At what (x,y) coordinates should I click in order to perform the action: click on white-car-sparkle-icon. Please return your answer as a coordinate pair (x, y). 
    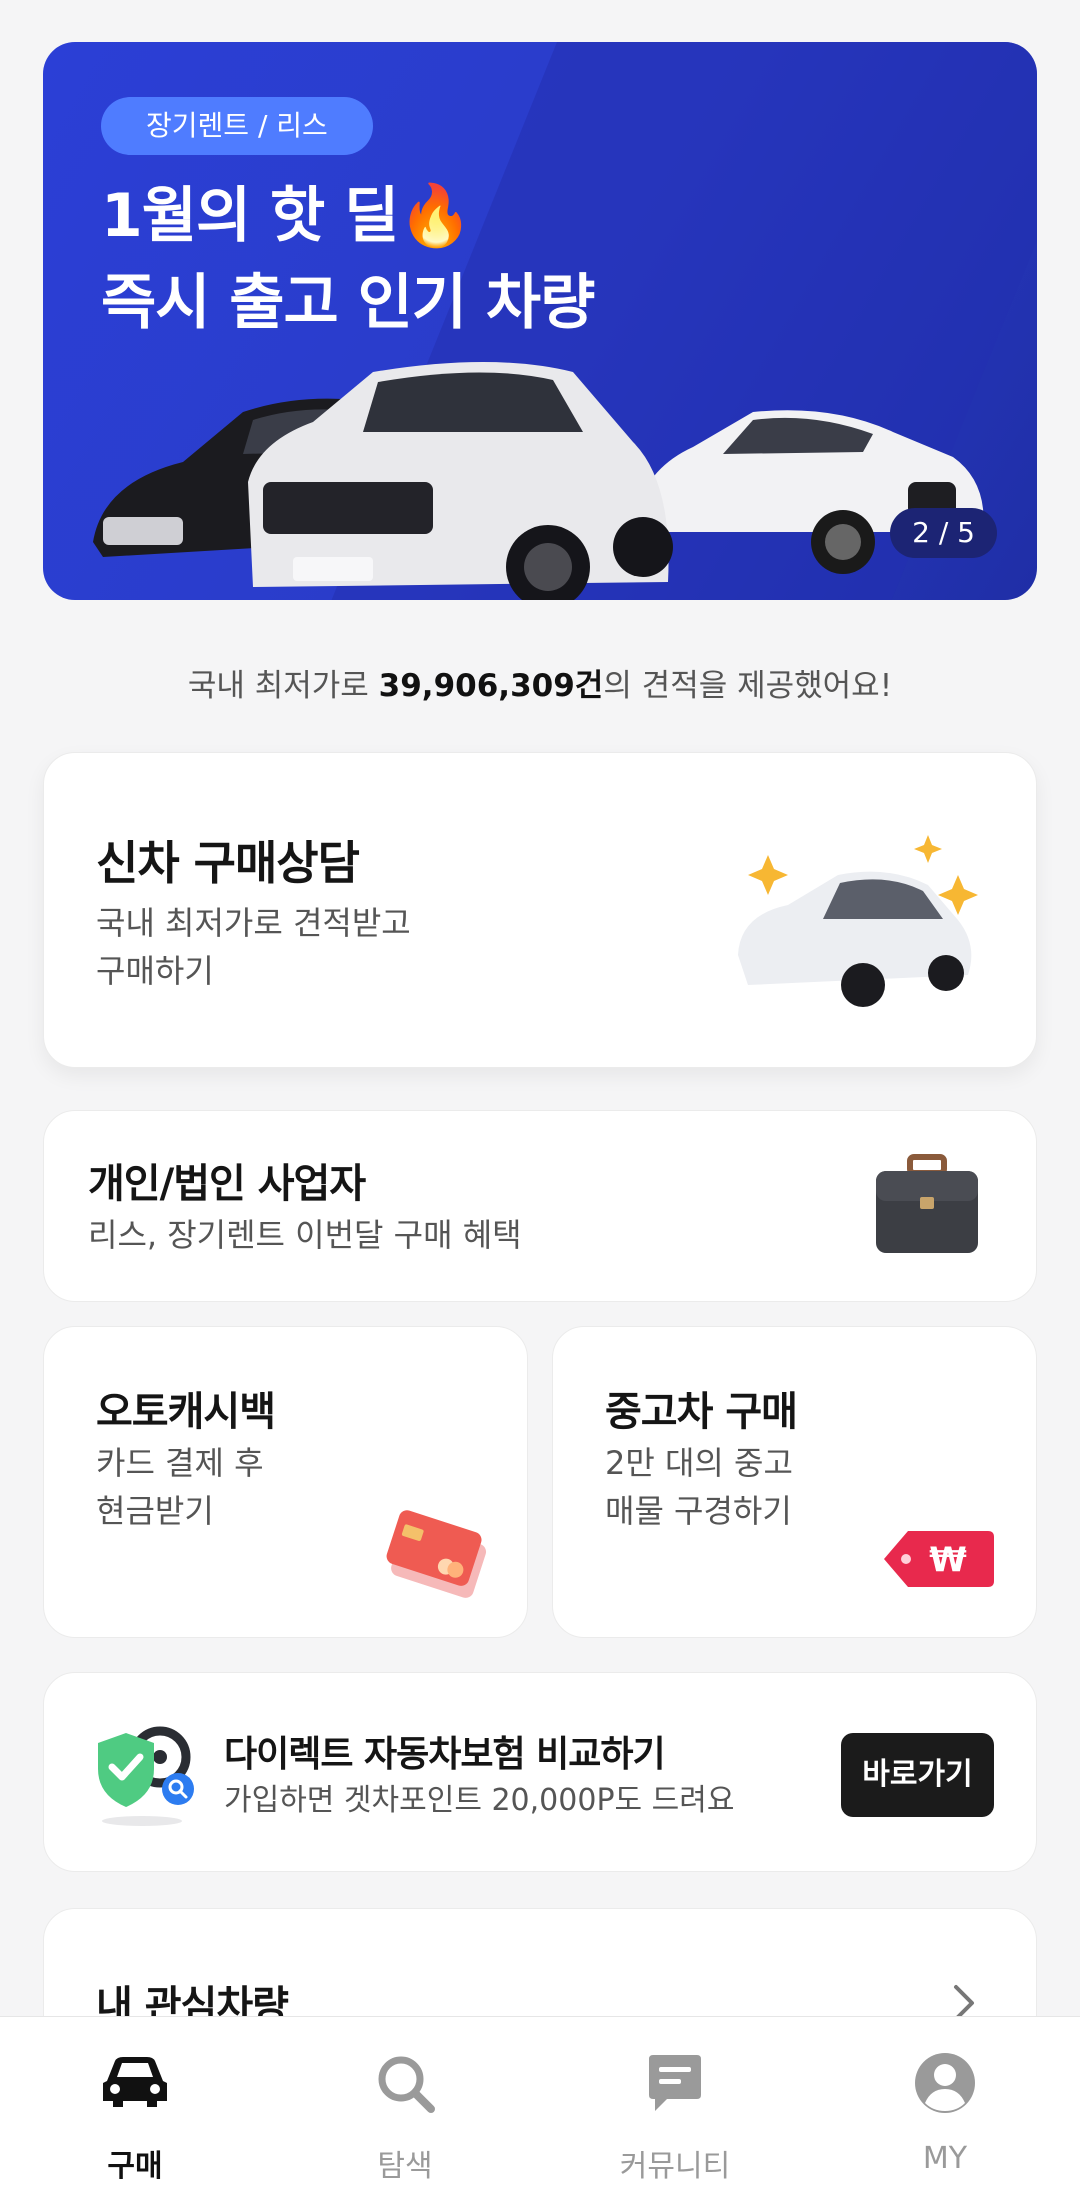
    Looking at the image, I should click on (858, 921).